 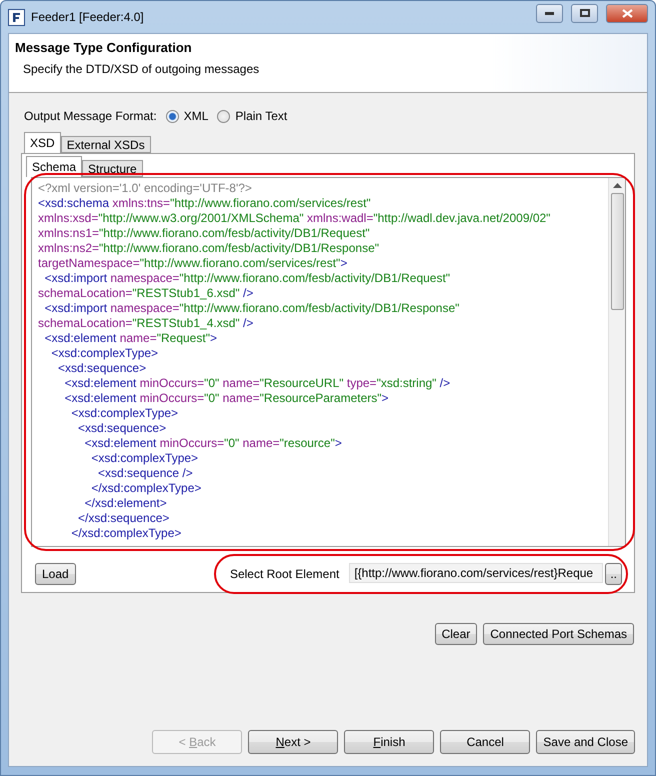 I want to click on window-title: Feeder1 [Feeder:4.0], so click(x=88, y=17).